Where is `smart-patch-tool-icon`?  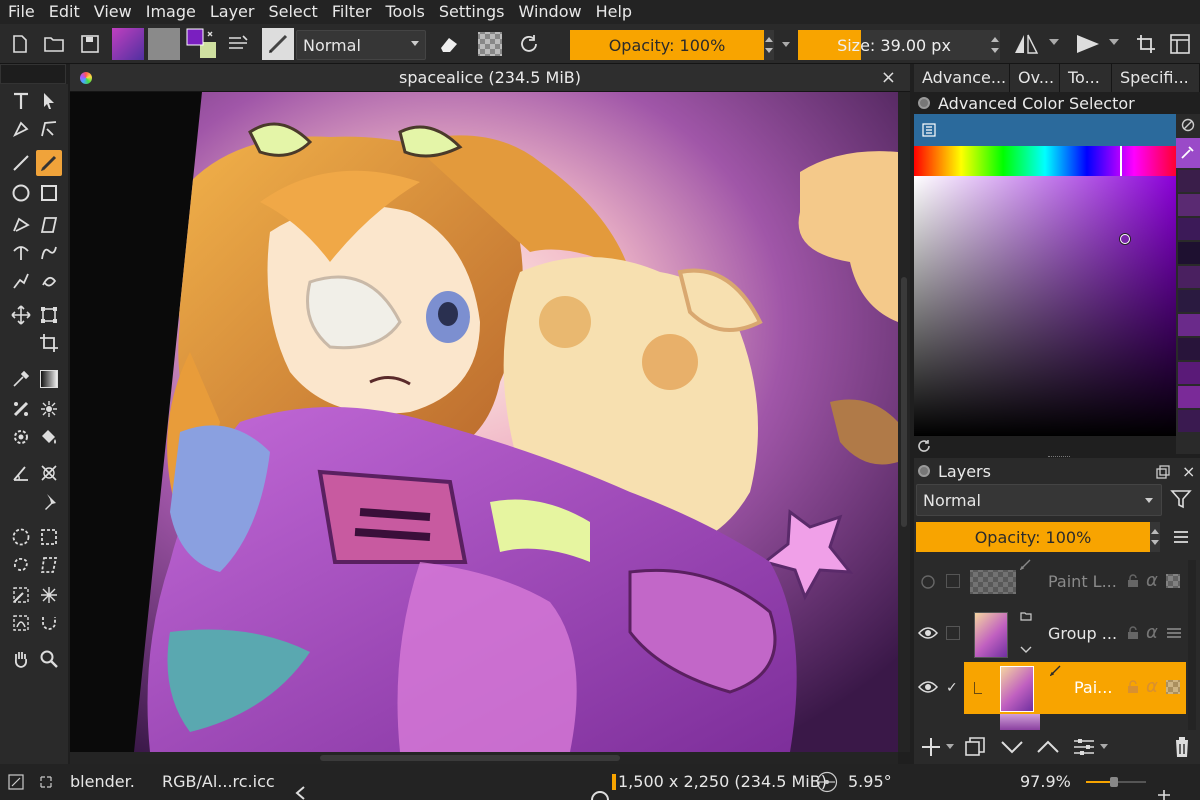 smart-patch-tool-icon is located at coordinates (21, 409).